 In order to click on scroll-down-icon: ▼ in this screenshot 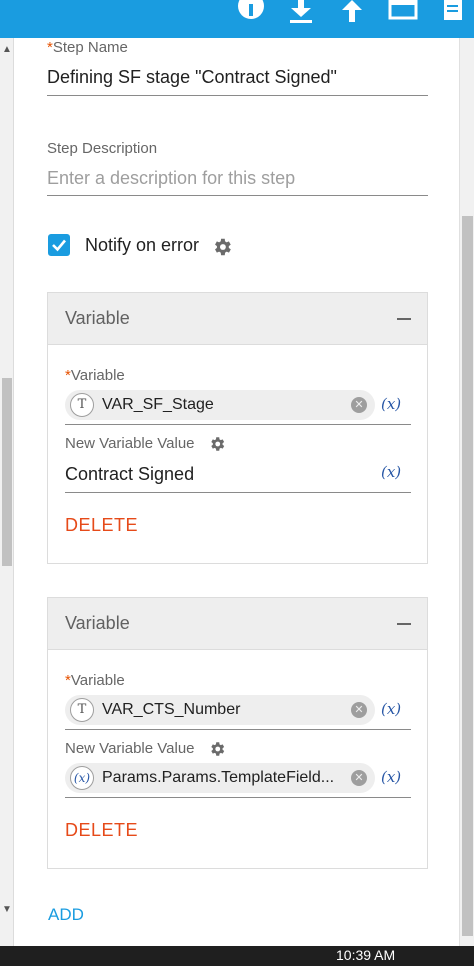, I will do `click(7, 909)`.